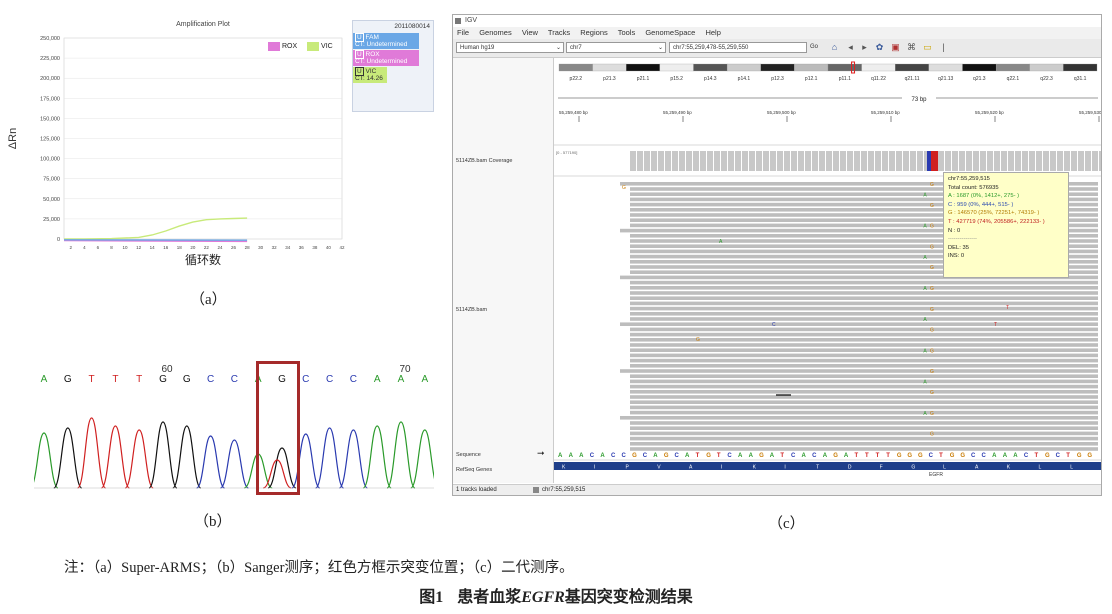 Image resolution: width=1112 pixels, height=614 pixels. Describe the element at coordinates (677, 112) in the screenshot. I see `ruler-tick-label: 55,259,490 bp` at that location.